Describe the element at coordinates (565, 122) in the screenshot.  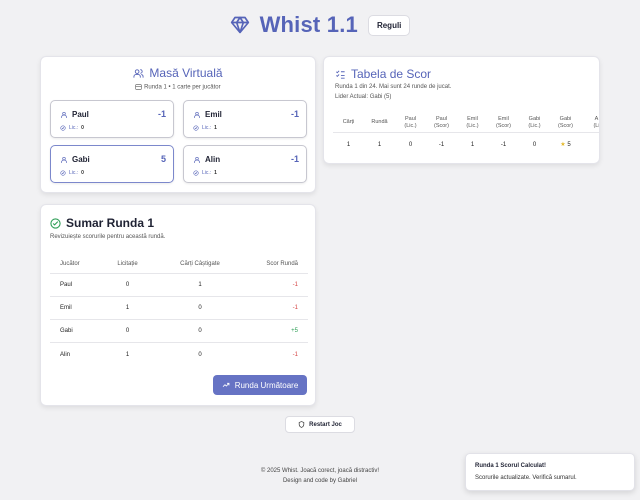
I see `scoreboard-header: Gabi (Scor)` at that location.